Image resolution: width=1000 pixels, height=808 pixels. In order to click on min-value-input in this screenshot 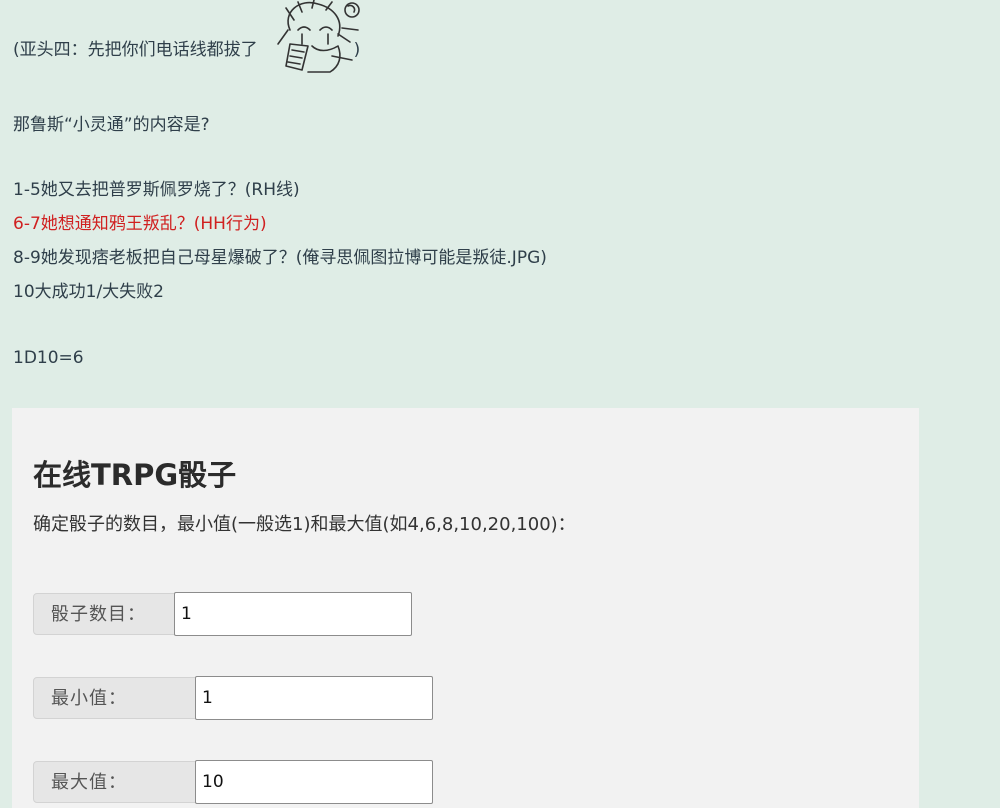, I will do `click(314, 698)`.